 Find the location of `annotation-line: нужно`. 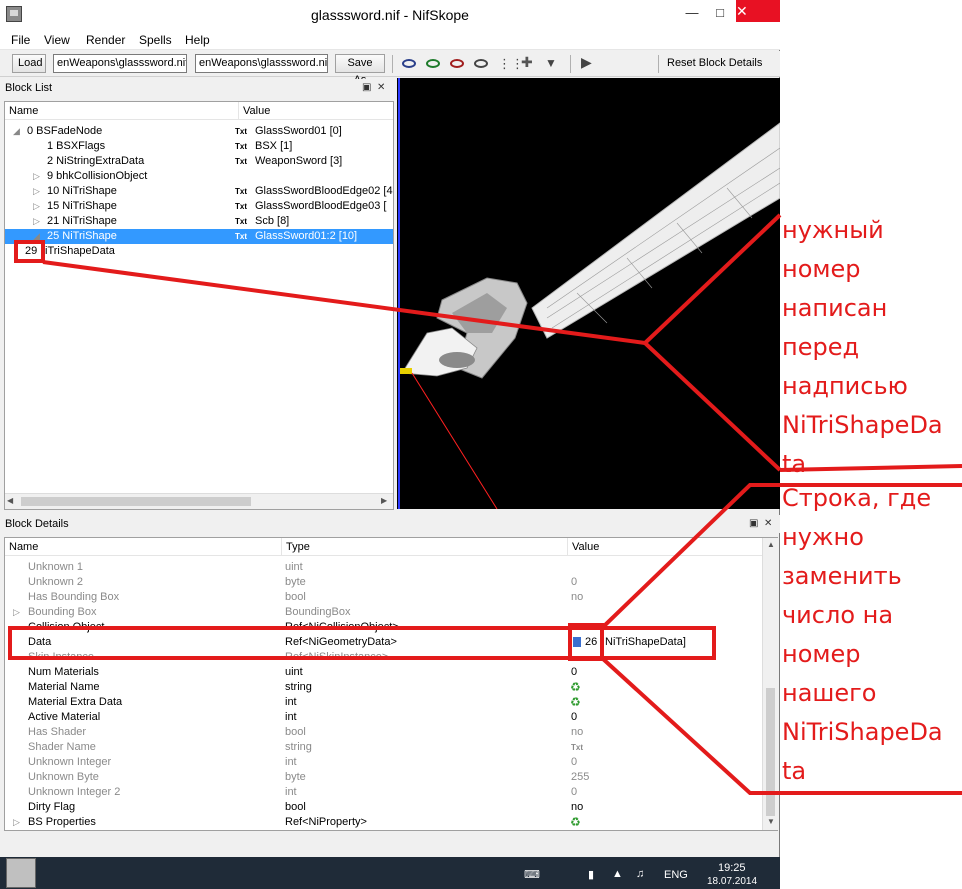

annotation-line: нужно is located at coordinates (823, 537).